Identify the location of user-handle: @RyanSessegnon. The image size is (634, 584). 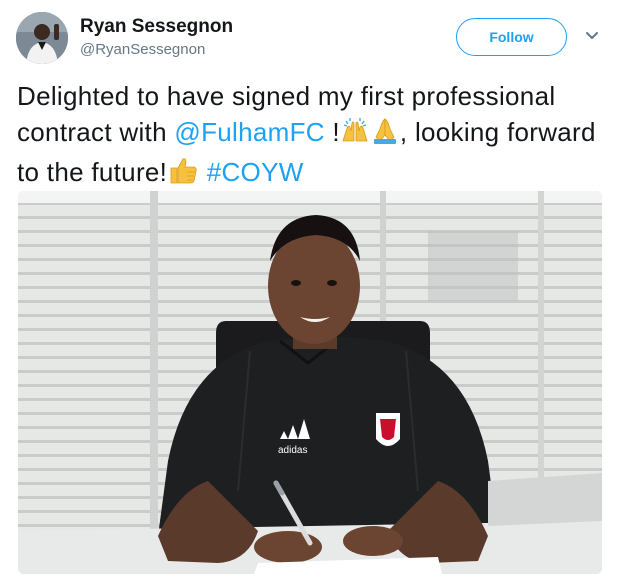
(156, 50).